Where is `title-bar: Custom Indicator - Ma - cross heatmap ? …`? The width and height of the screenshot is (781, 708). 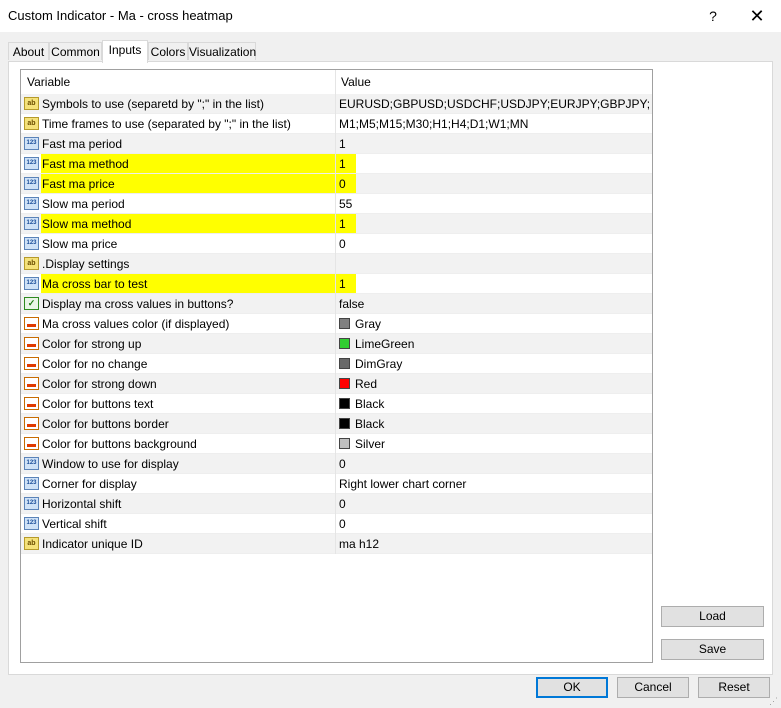 title-bar: Custom Indicator - Ma - cross heatmap ? … is located at coordinates (390, 16).